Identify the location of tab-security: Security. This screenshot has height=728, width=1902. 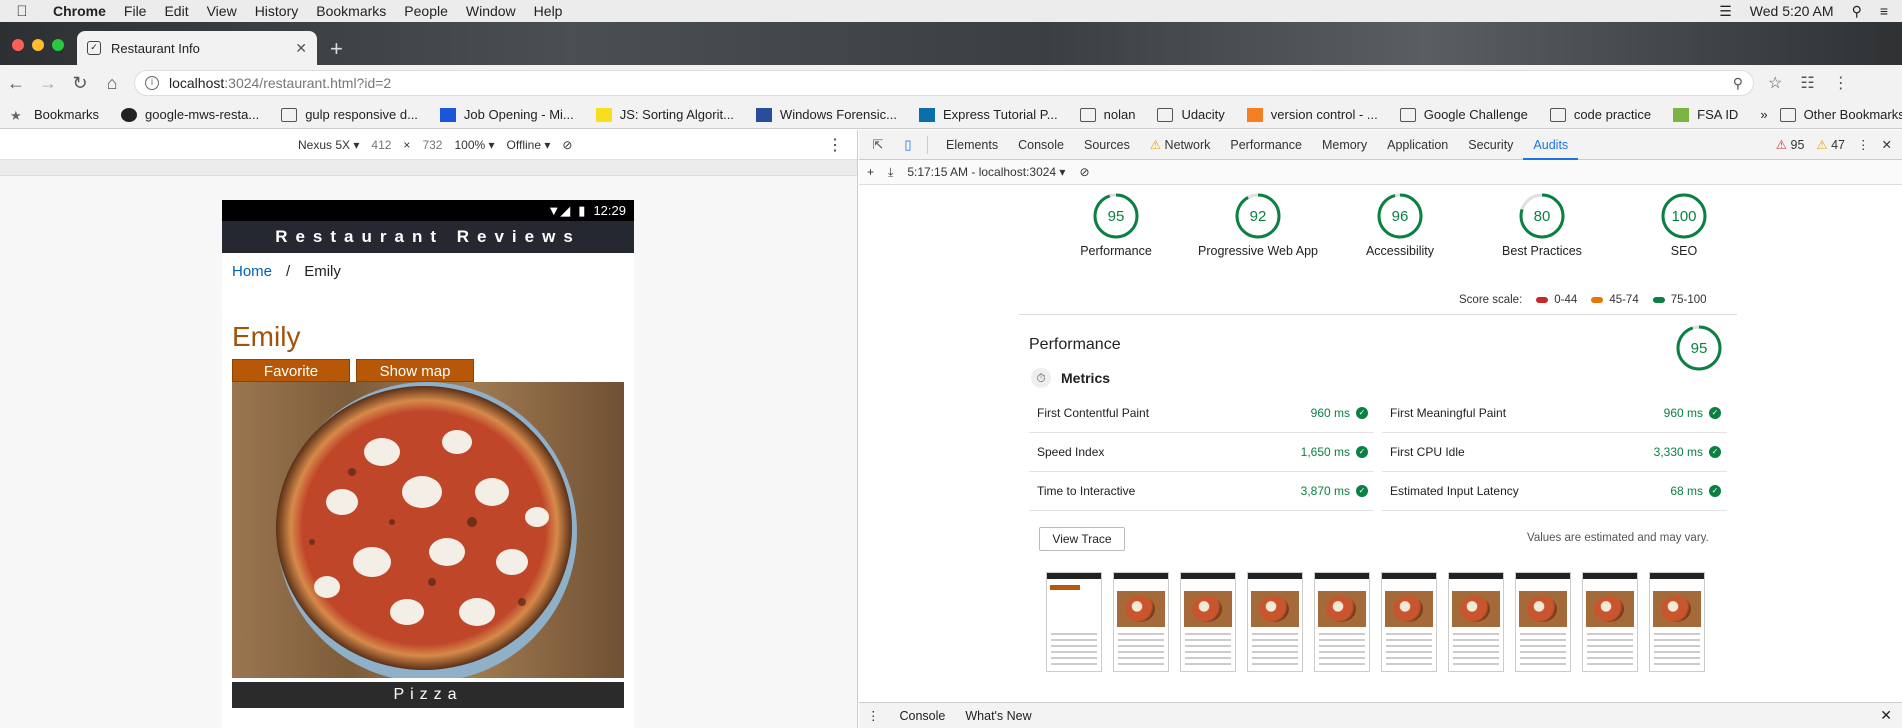
(1490, 145).